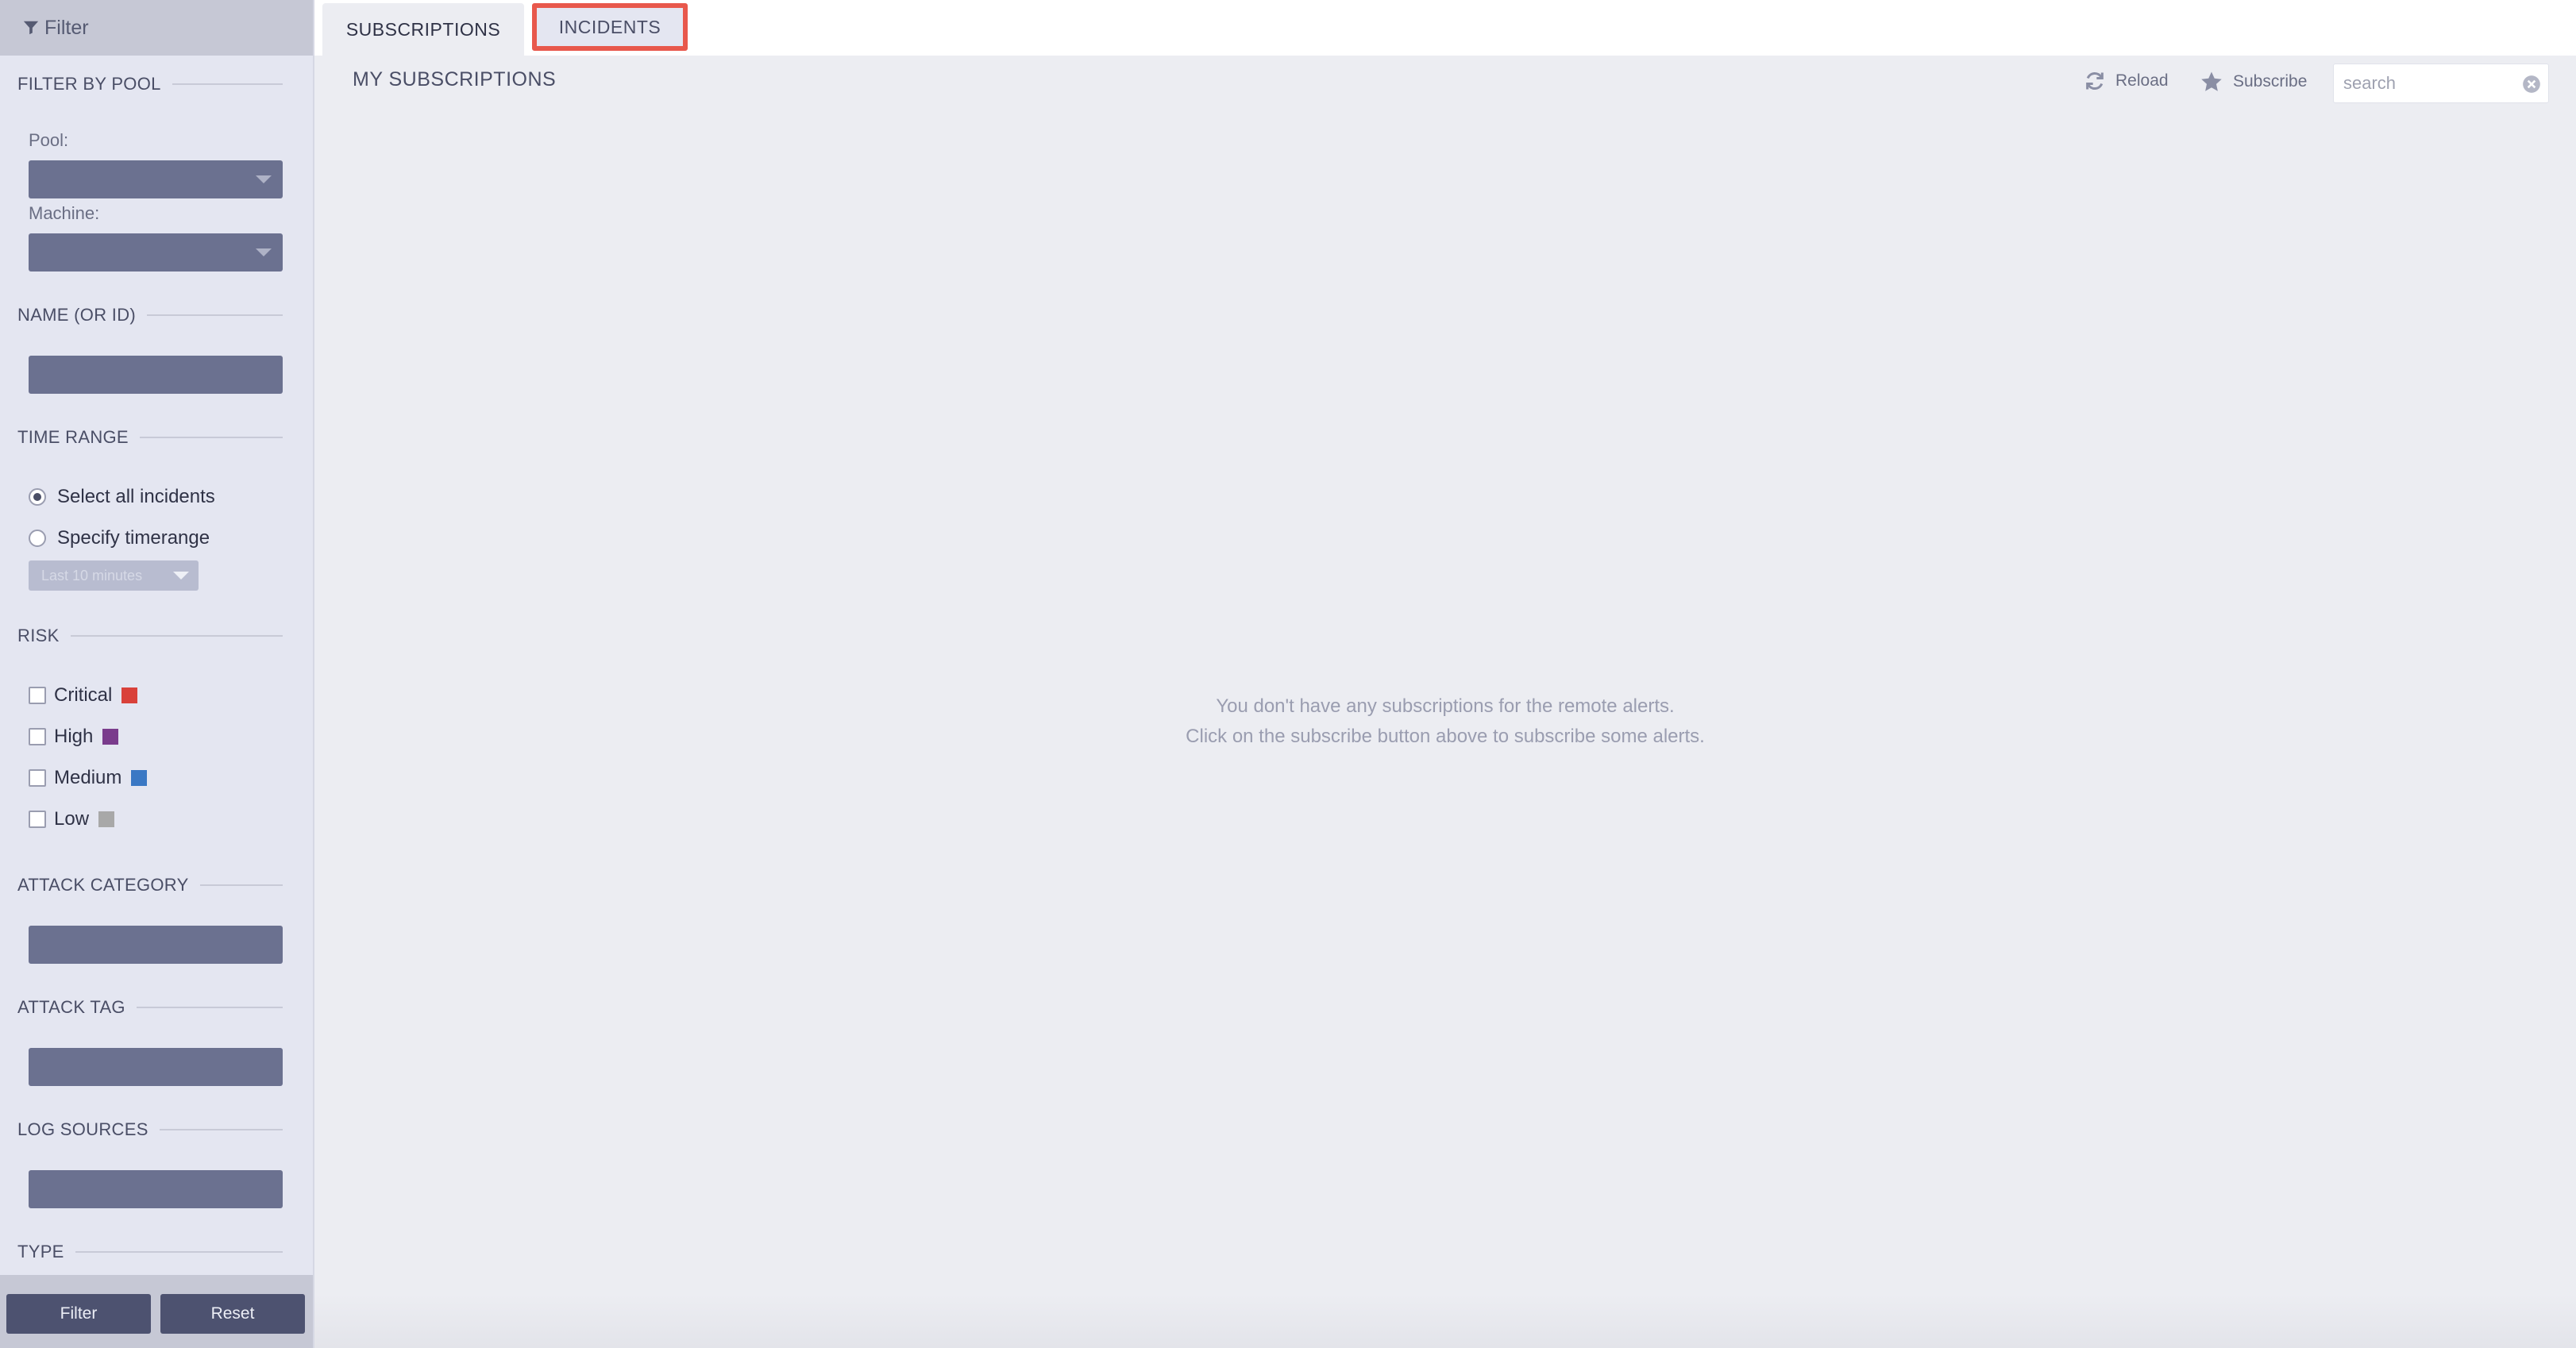 The height and width of the screenshot is (1348, 2576). Describe the element at coordinates (2126, 81) in the screenshot. I see `reload-button: Reload` at that location.